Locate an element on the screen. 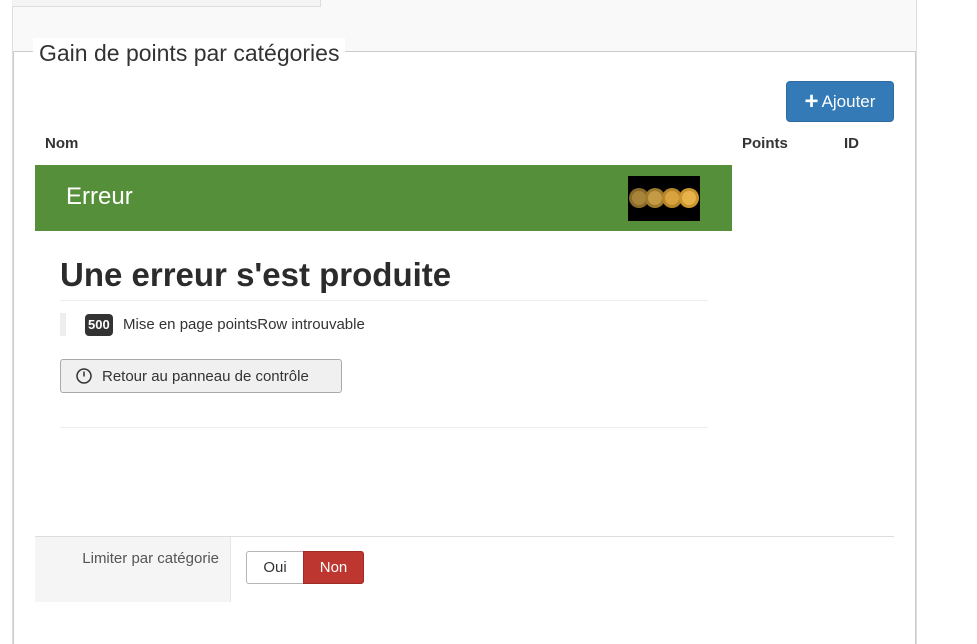 The width and height of the screenshot is (977, 644). toggle-option-non: Non is located at coordinates (333, 567).